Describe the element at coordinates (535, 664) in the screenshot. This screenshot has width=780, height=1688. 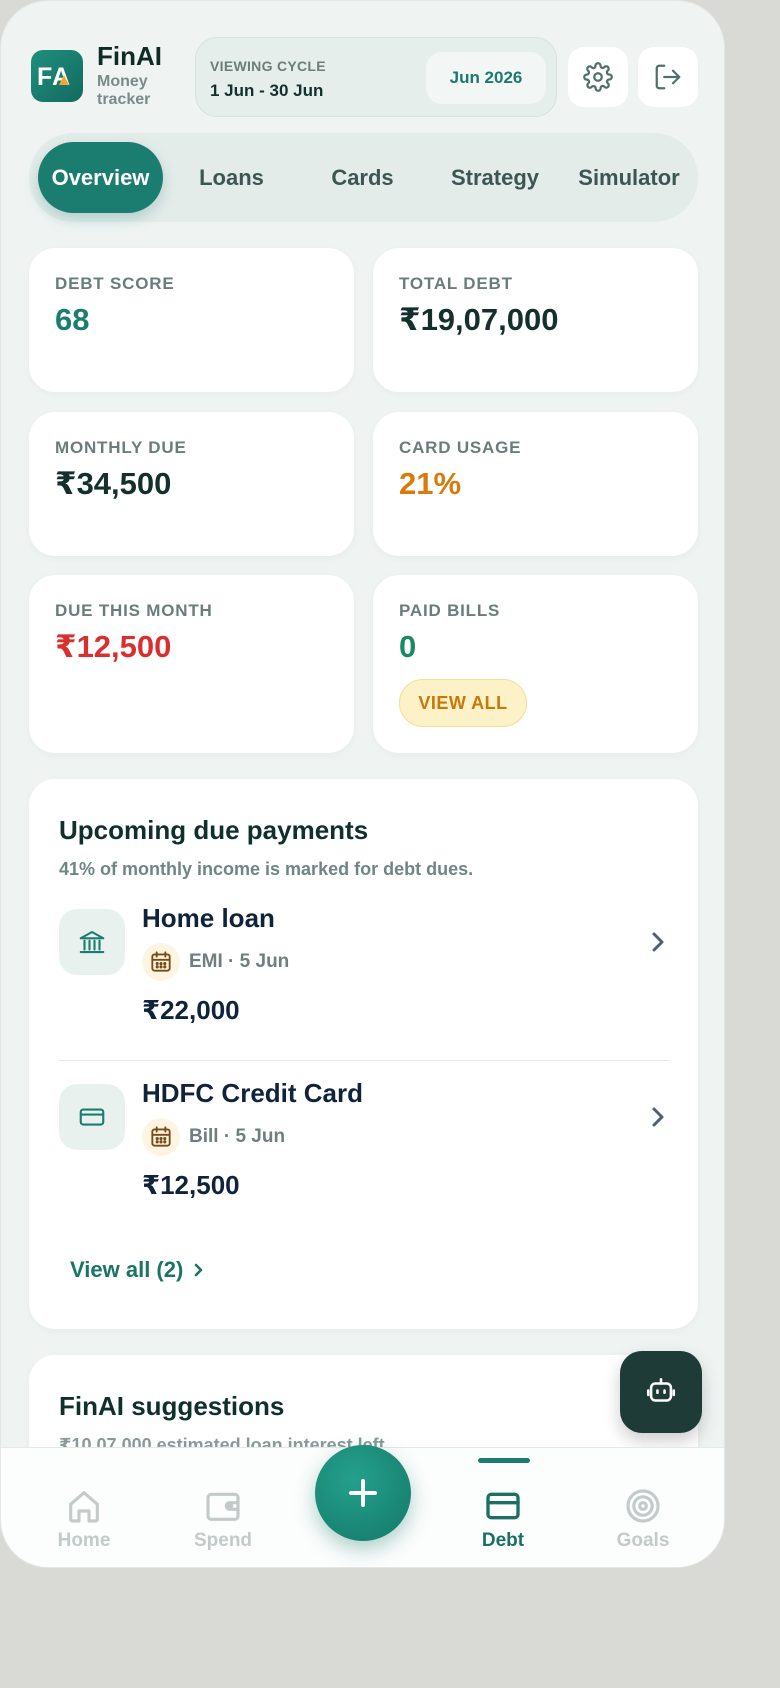
I see `paid-bills-card: PAID BILLS 0 VIEW ALL` at that location.